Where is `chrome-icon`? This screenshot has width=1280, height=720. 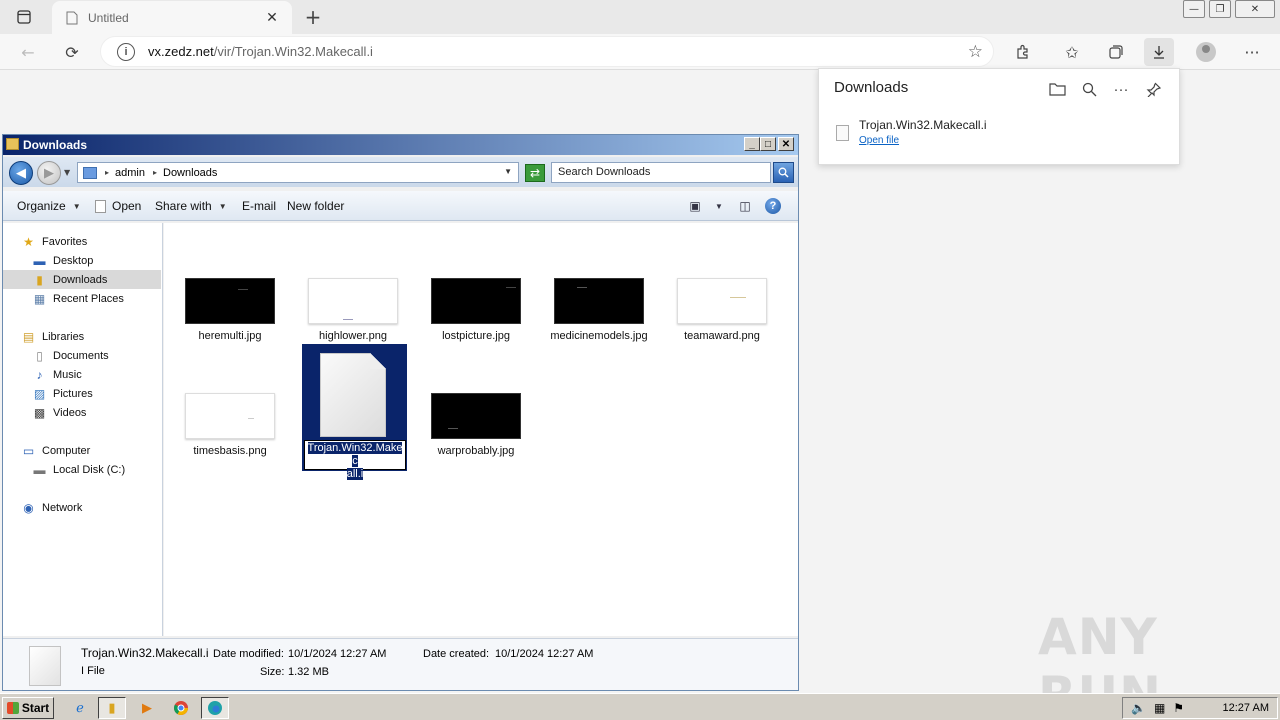 chrome-icon is located at coordinates (181, 708).